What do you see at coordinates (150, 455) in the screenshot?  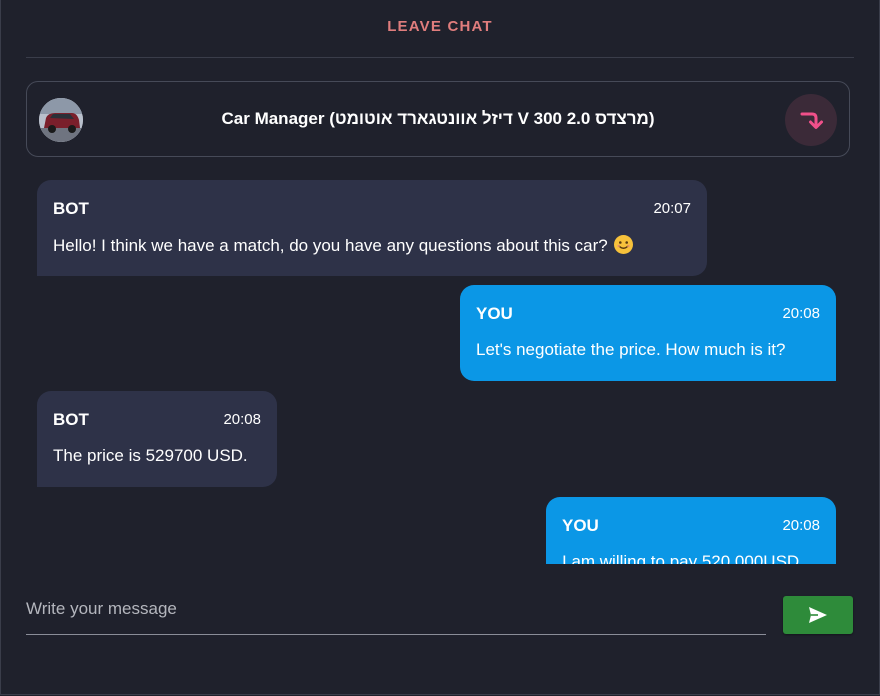 I see `message-text: The price is 529700 USD.` at bounding box center [150, 455].